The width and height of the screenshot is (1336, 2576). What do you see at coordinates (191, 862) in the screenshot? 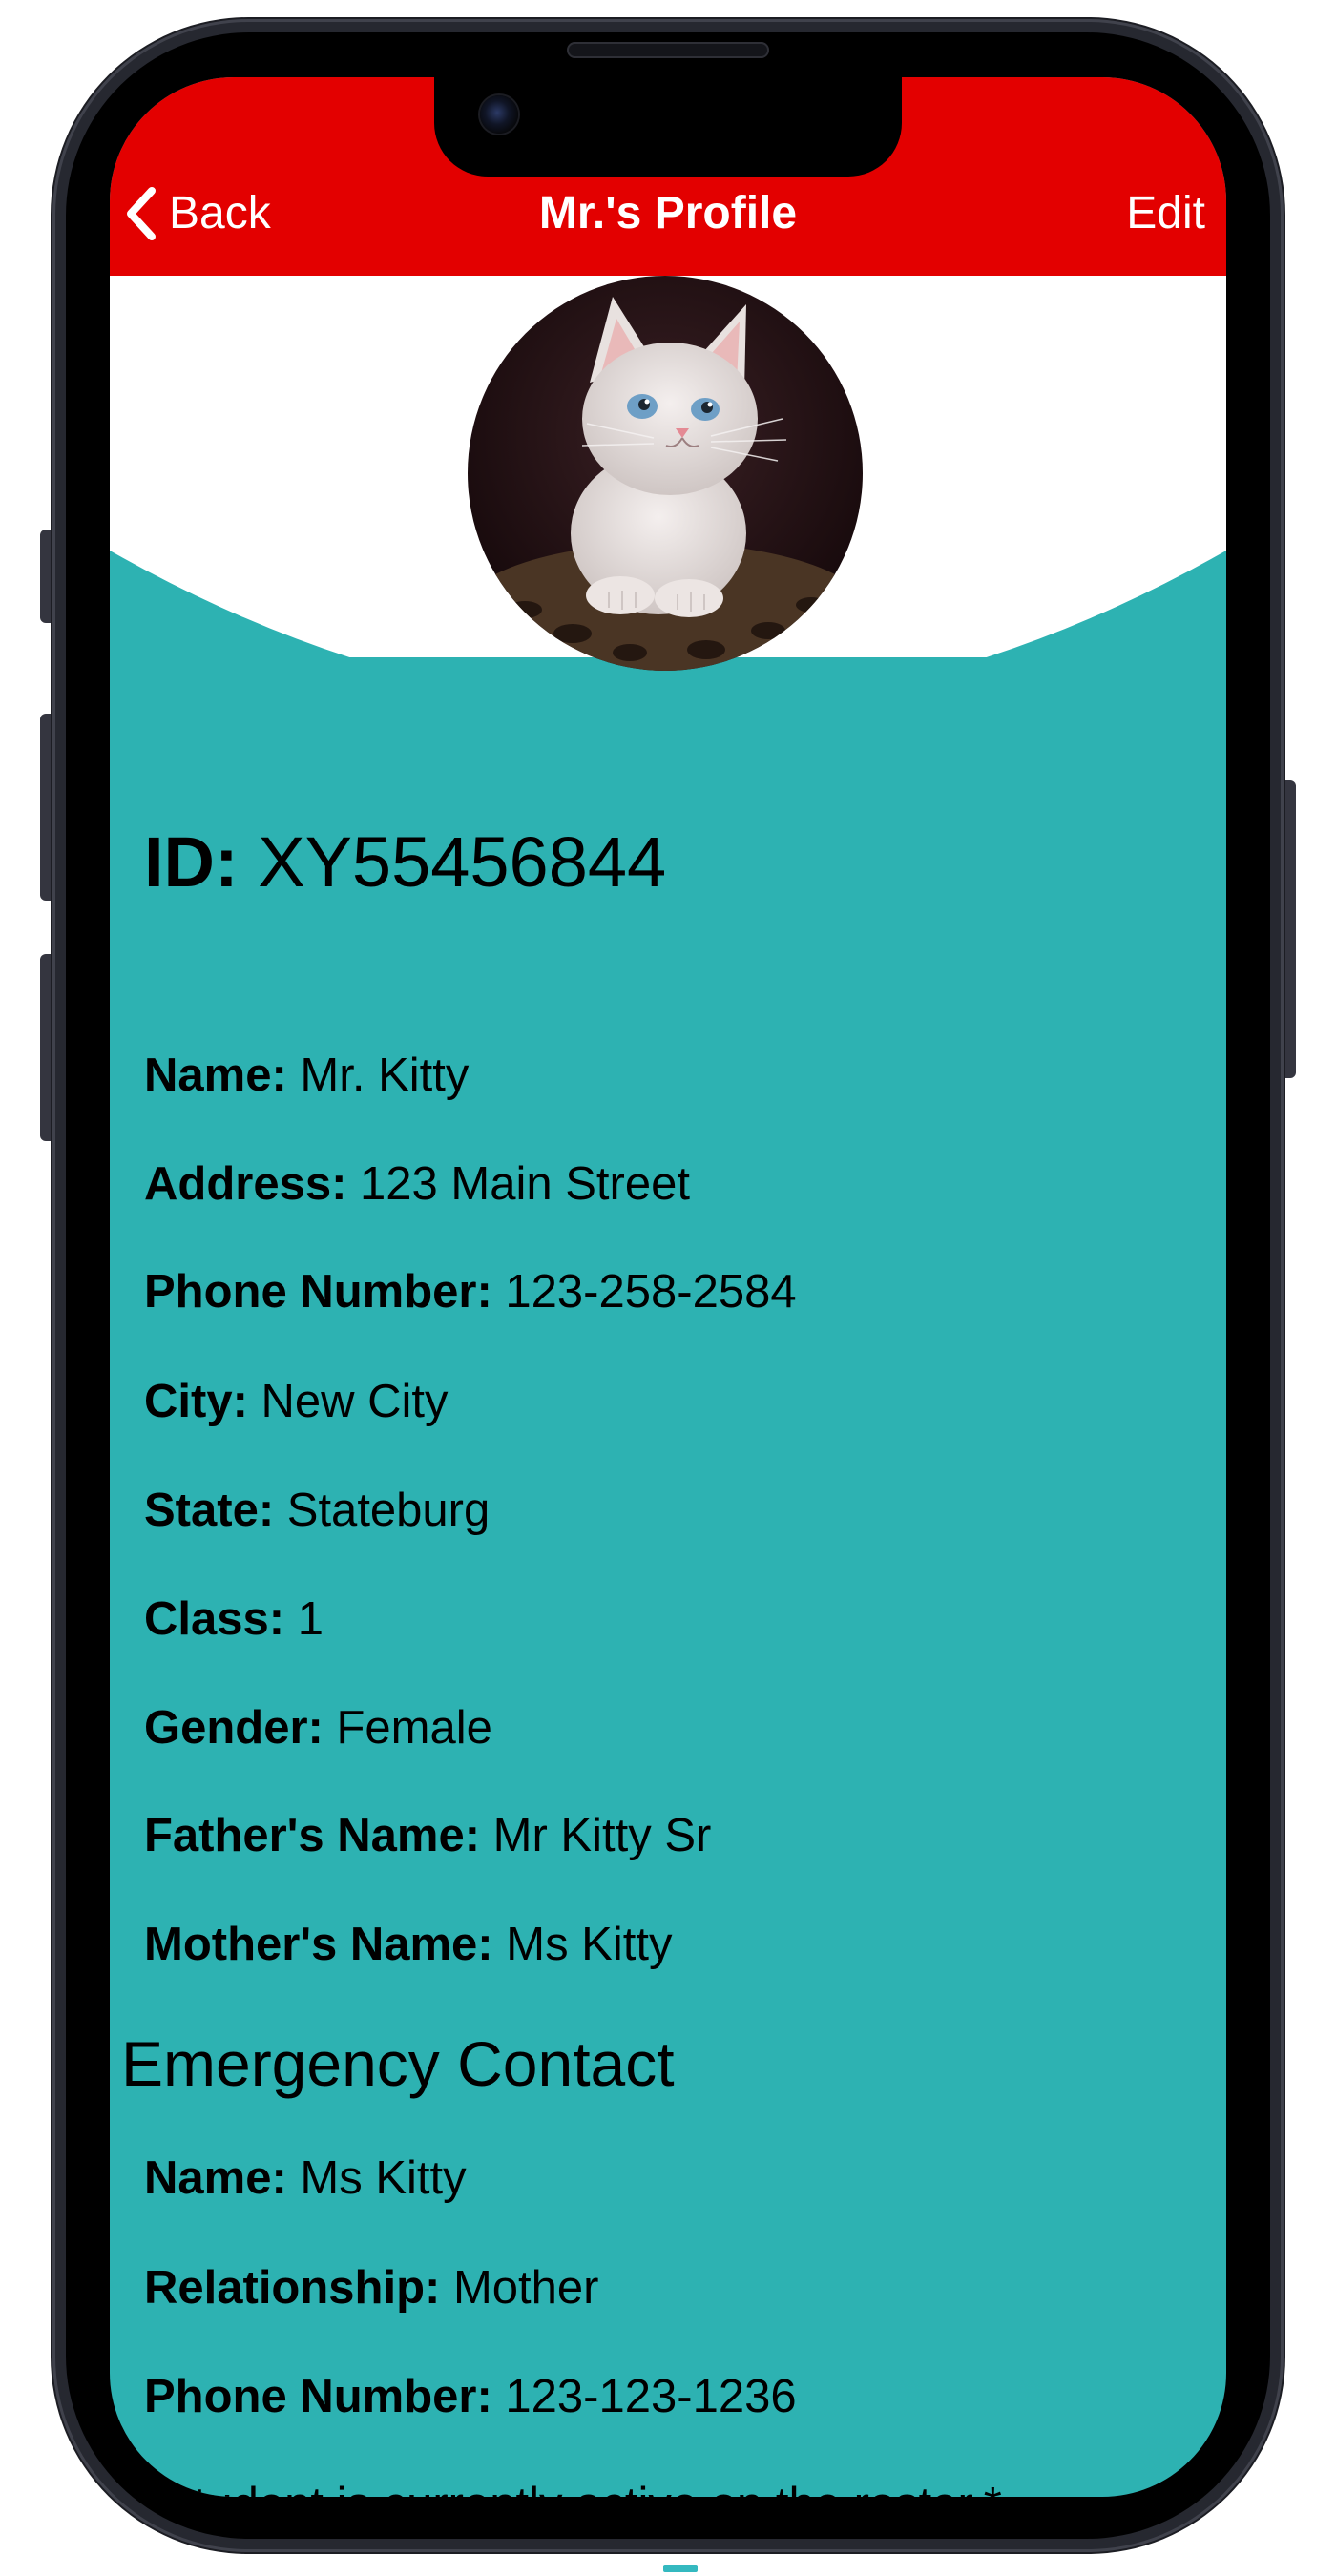
I see `id-label: ID:` at bounding box center [191, 862].